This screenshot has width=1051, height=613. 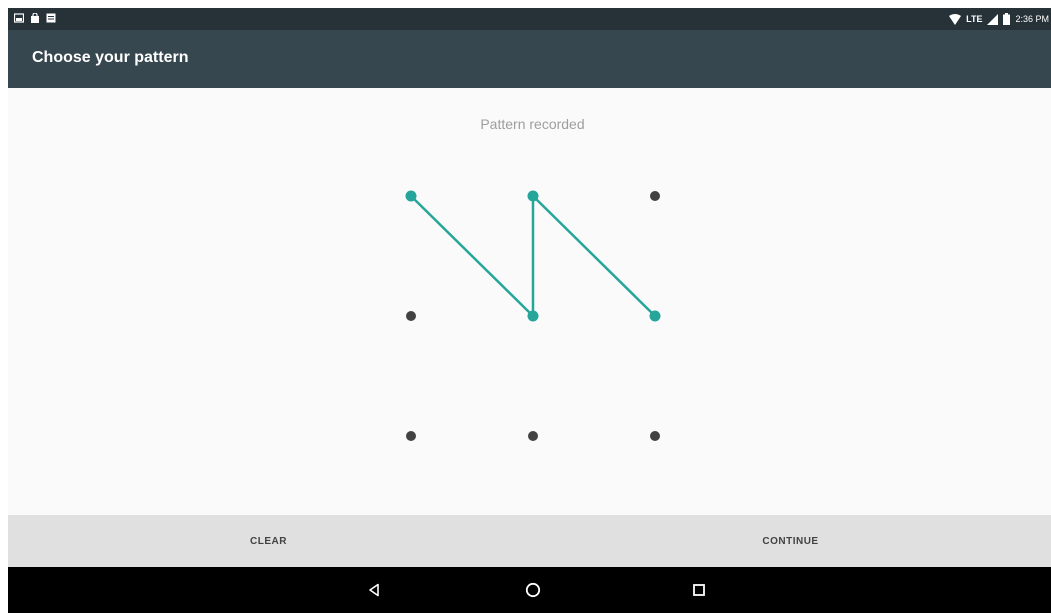 What do you see at coordinates (974, 19) in the screenshot?
I see `lte-label: LTE` at bounding box center [974, 19].